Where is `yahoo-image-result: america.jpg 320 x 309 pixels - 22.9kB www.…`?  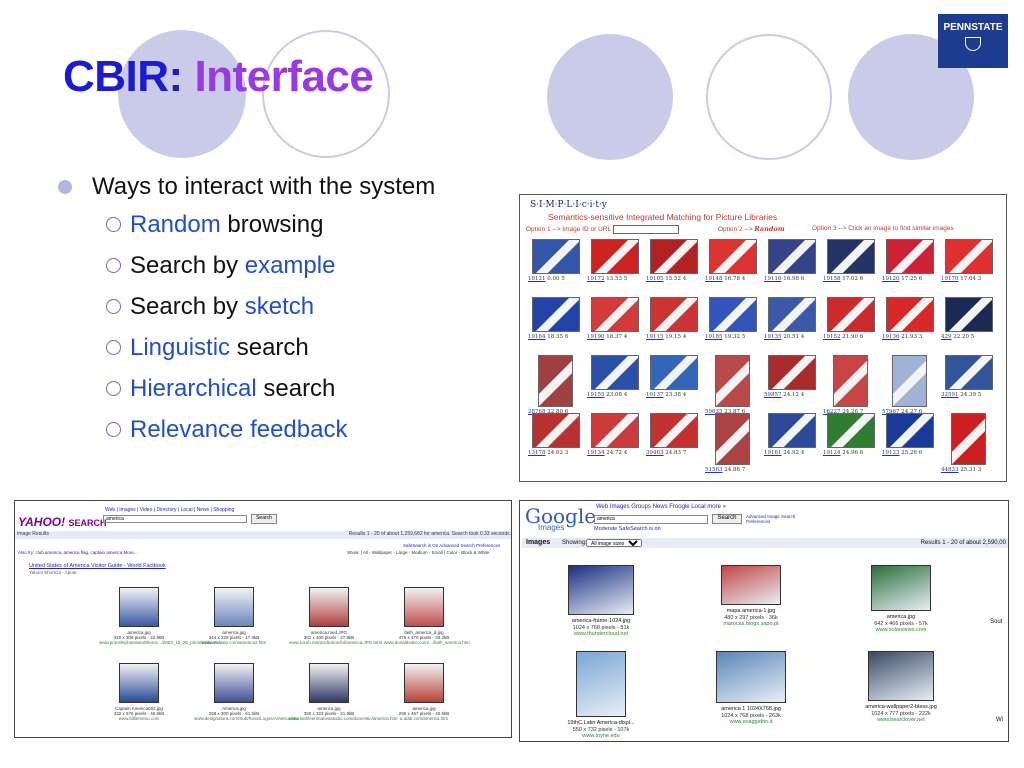
yahoo-image-result: america.jpg 320 x 309 pixels - 22.9kB www.… is located at coordinates (160, 616).